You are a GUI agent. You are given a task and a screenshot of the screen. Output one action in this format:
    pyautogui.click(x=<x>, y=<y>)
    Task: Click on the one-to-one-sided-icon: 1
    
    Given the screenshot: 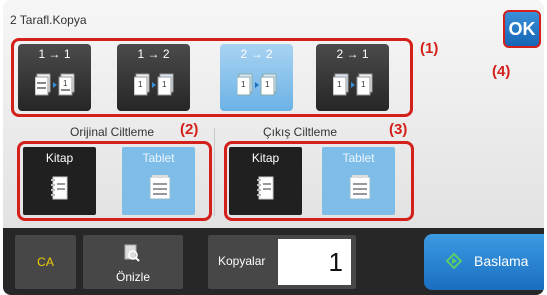 What is the action you would take?
    pyautogui.click(x=55, y=84)
    